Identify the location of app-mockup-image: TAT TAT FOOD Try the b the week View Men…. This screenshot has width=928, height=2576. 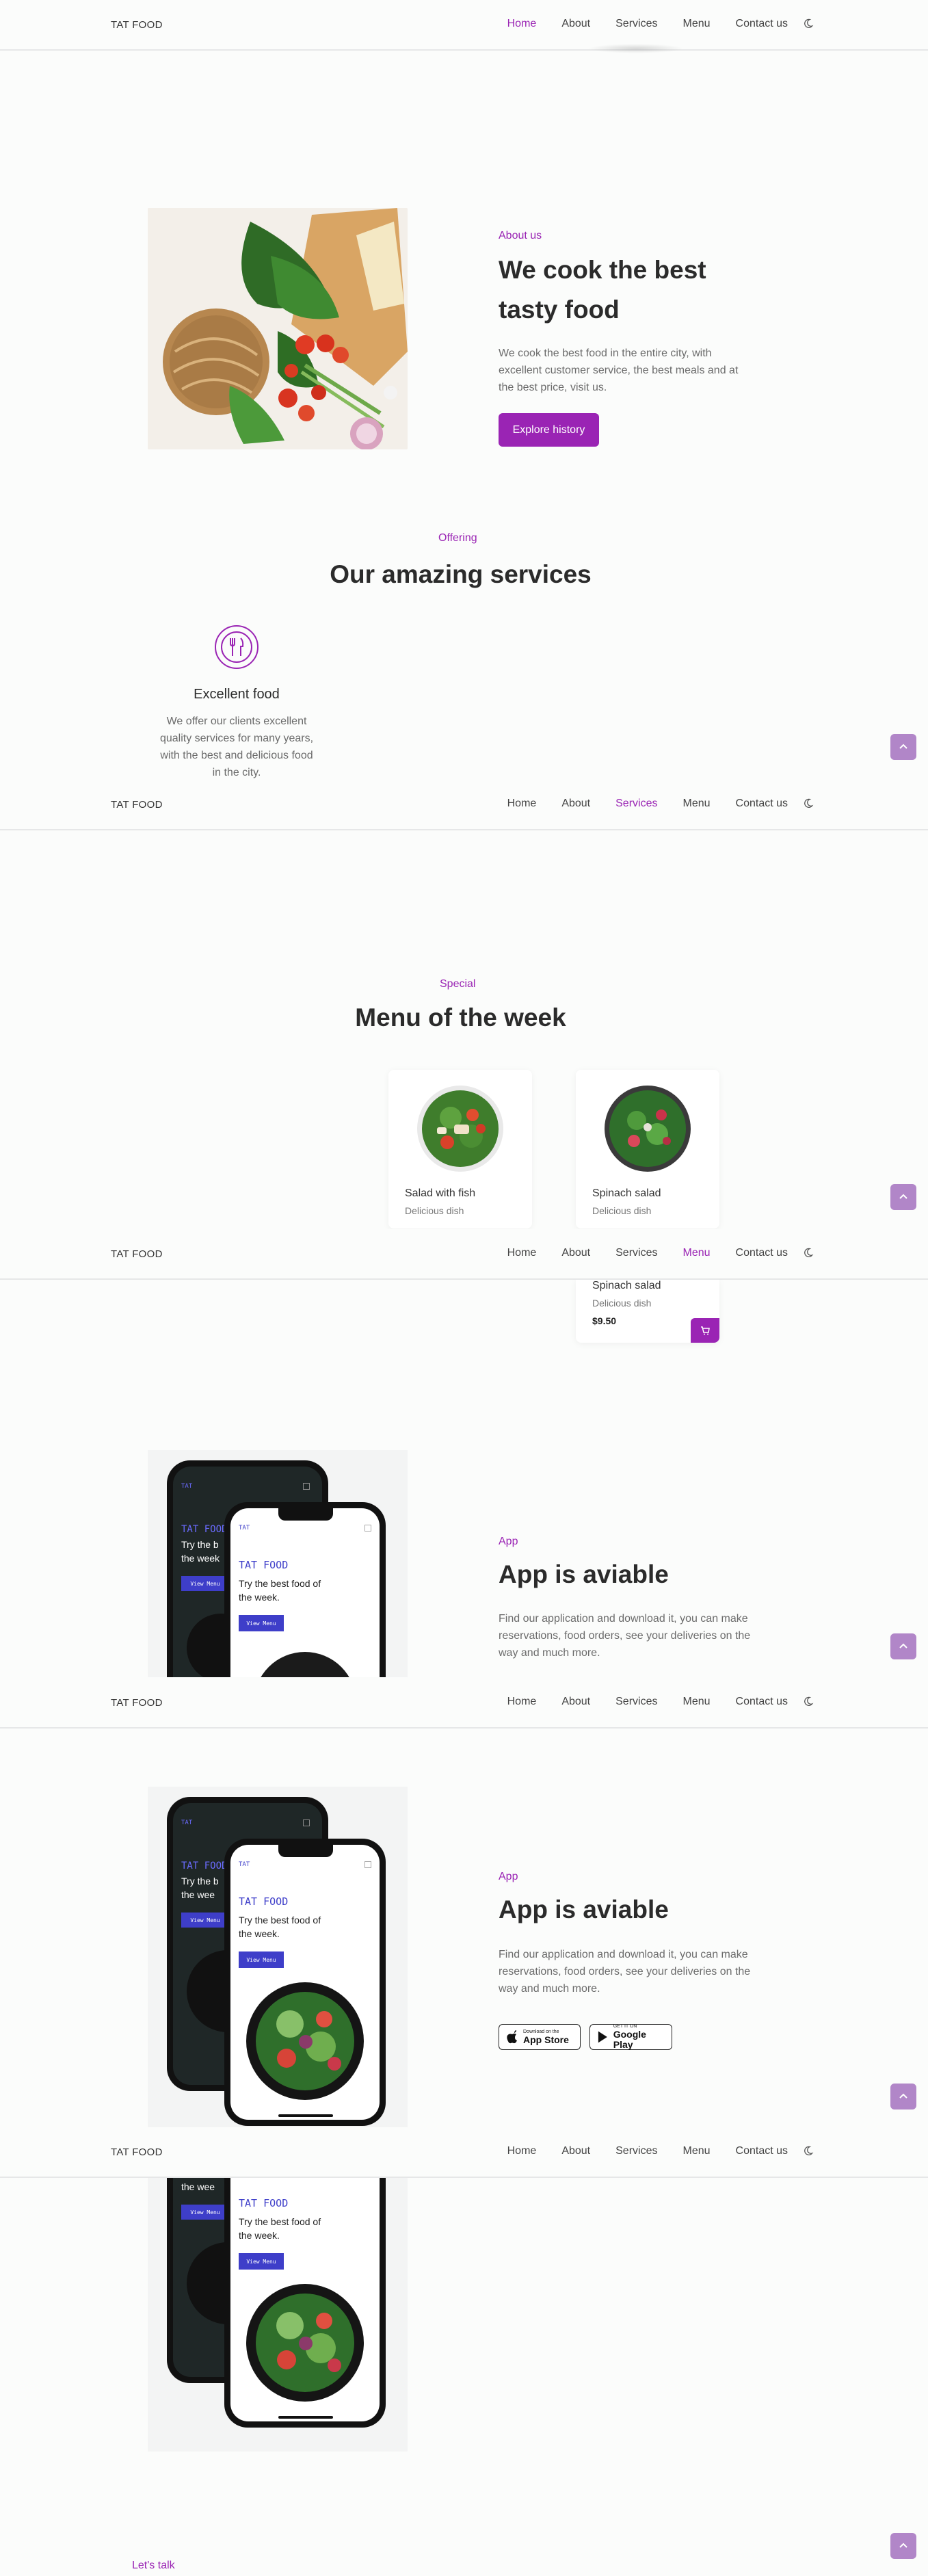
(278, 1563).